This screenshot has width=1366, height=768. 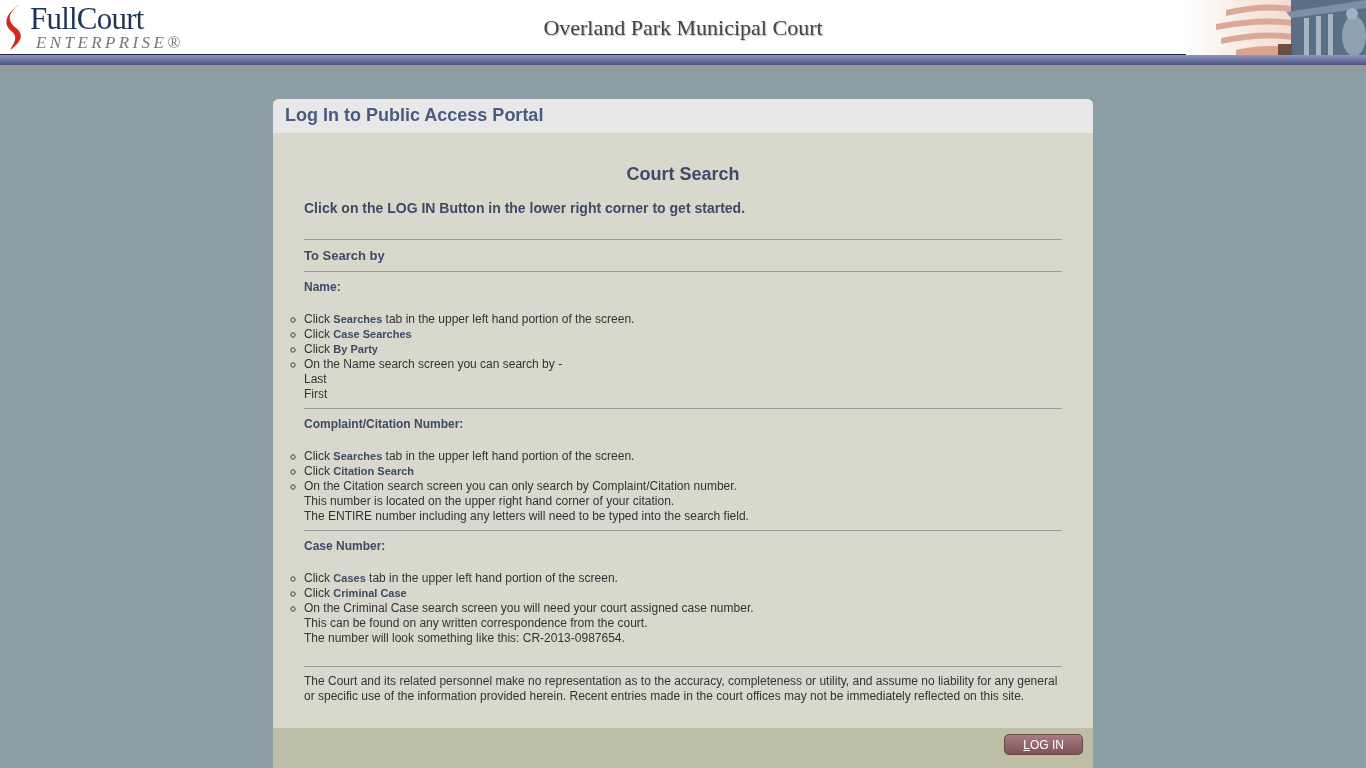 What do you see at coordinates (355, 593) in the screenshot?
I see `instruction-text: Click Criminal Case` at bounding box center [355, 593].